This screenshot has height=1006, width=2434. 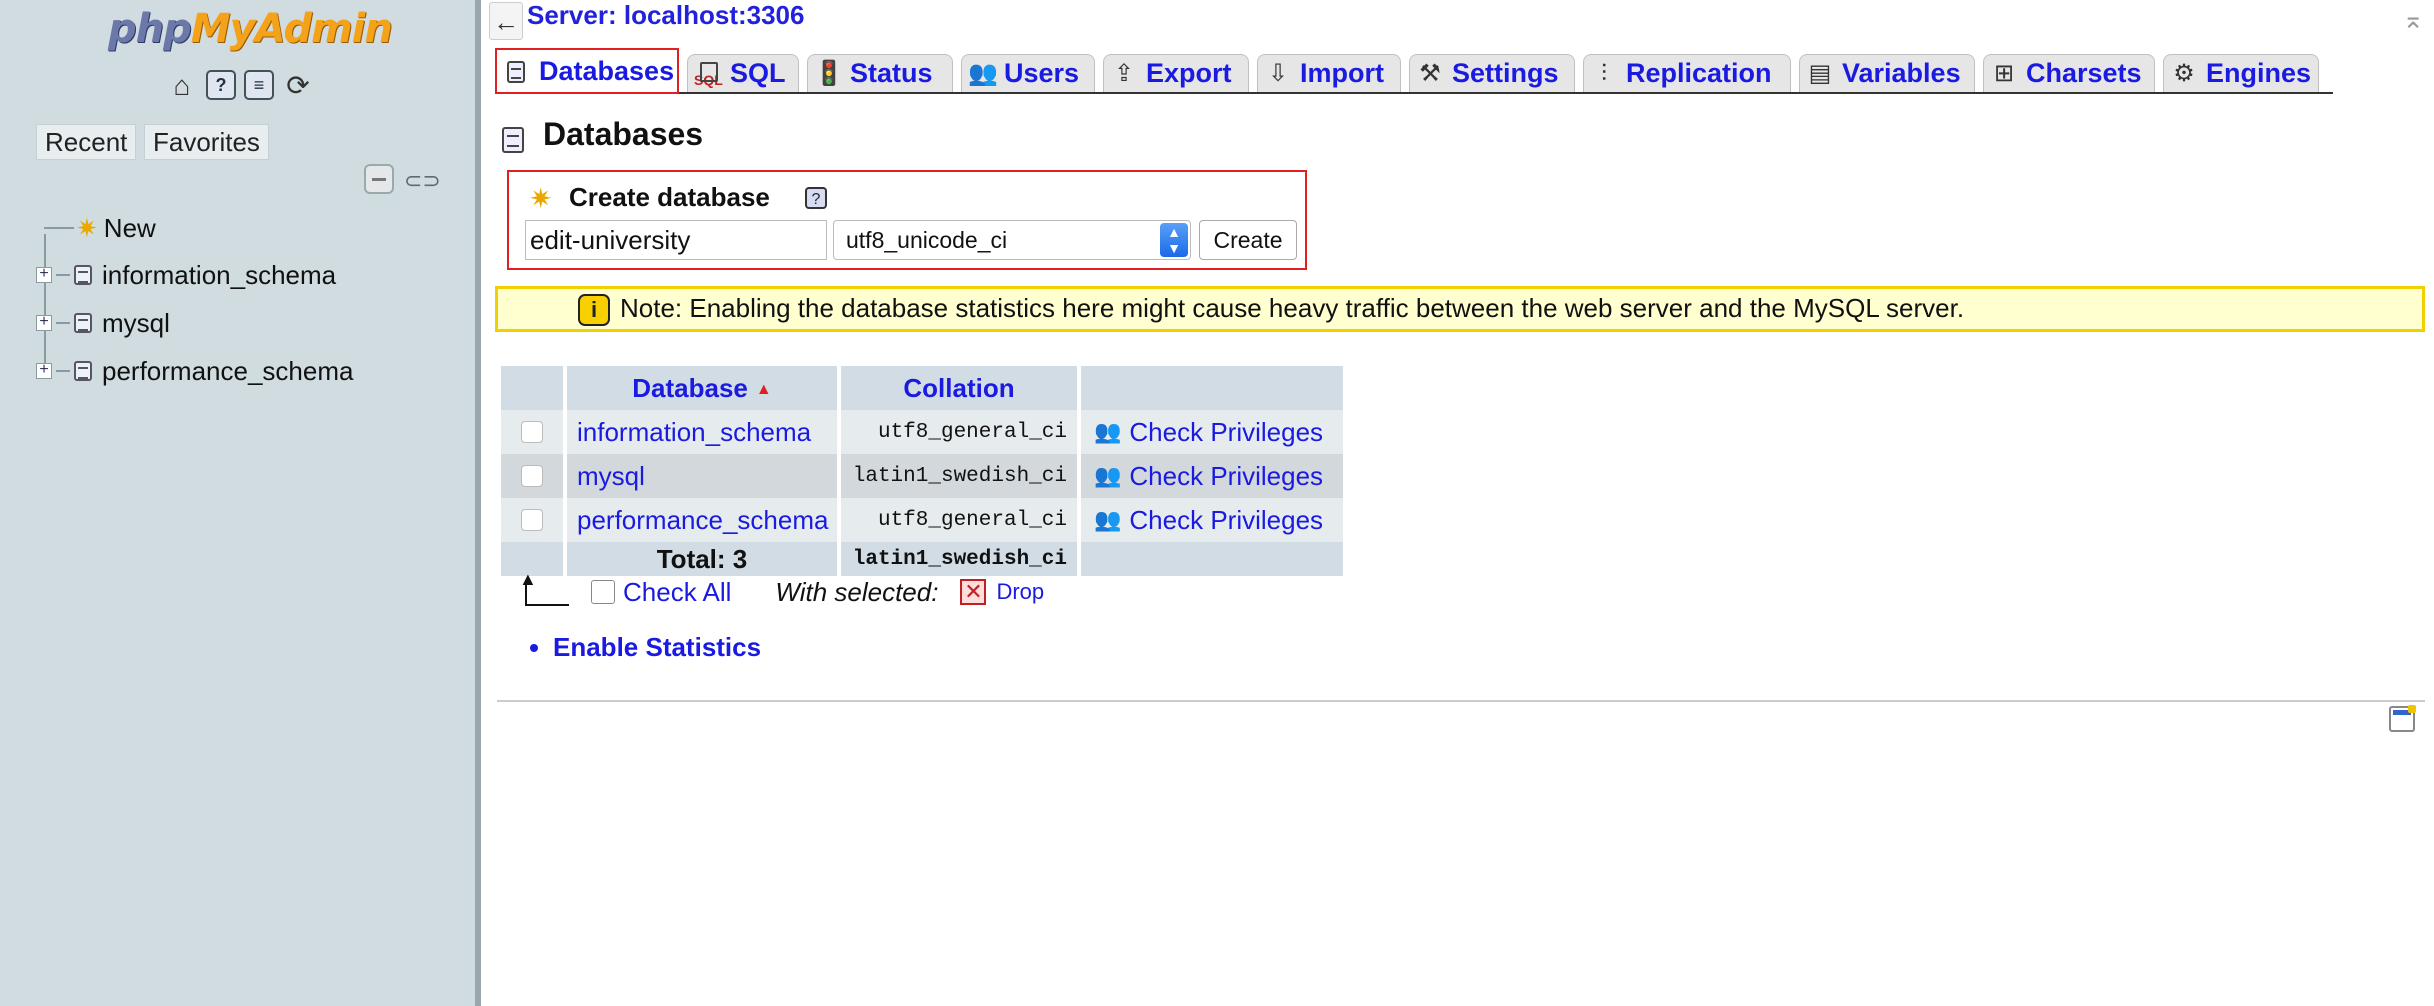 What do you see at coordinates (1248, 240) in the screenshot?
I see `create-button: Create` at bounding box center [1248, 240].